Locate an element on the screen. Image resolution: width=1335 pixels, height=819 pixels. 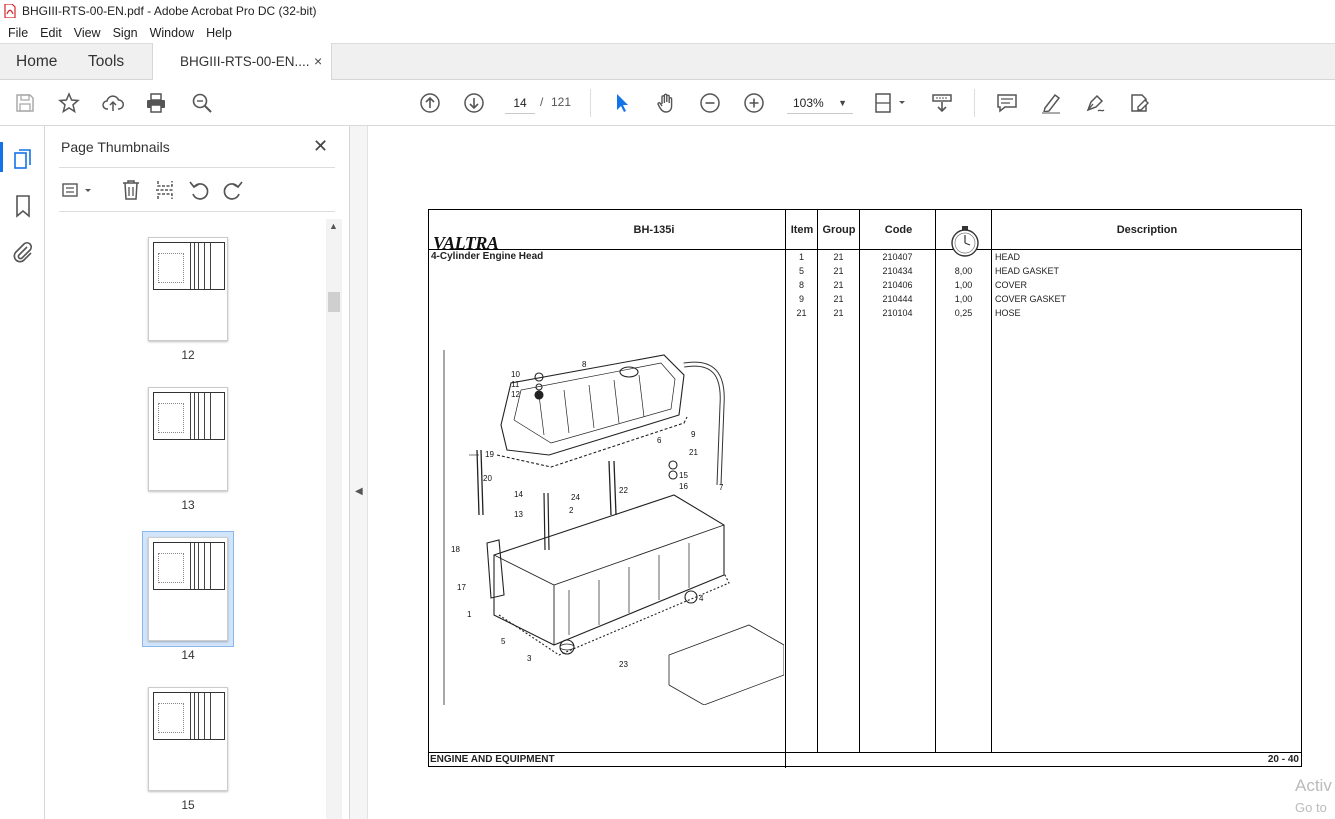
cell-time: 1,00 is located at coordinates (963, 285).